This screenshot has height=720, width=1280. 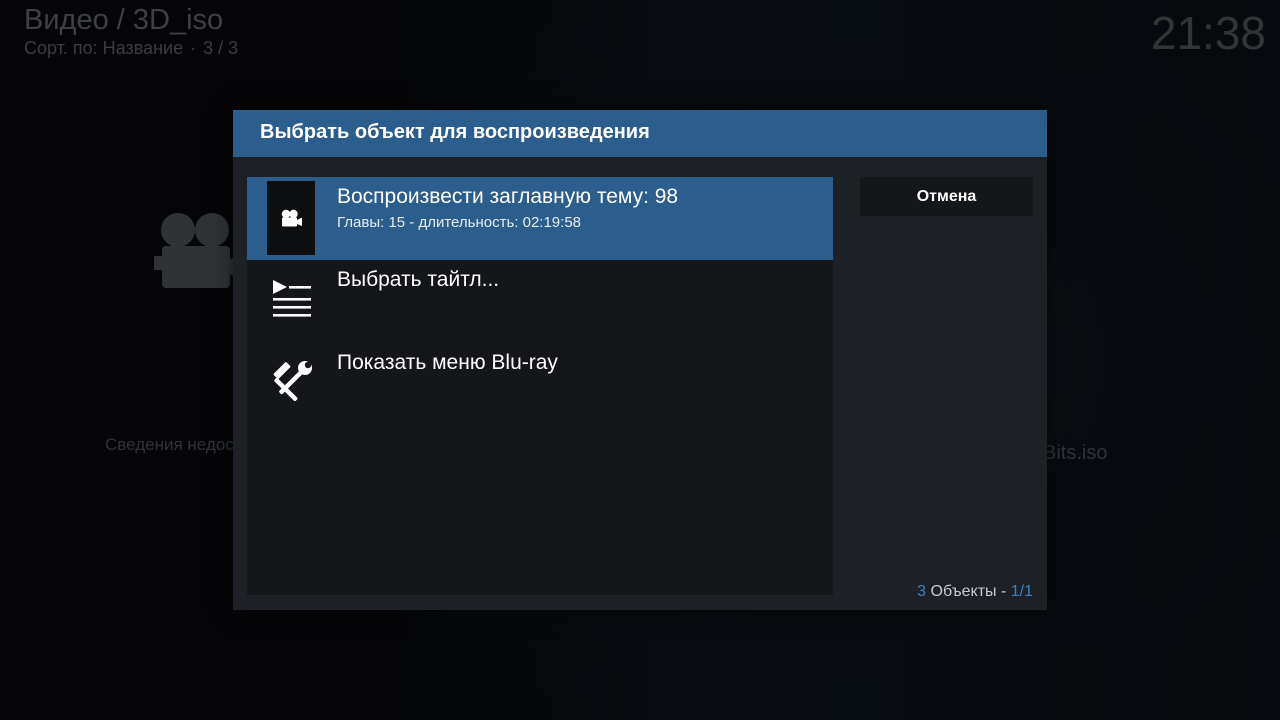 What do you see at coordinates (292, 298) in the screenshot?
I see `playlist-icon` at bounding box center [292, 298].